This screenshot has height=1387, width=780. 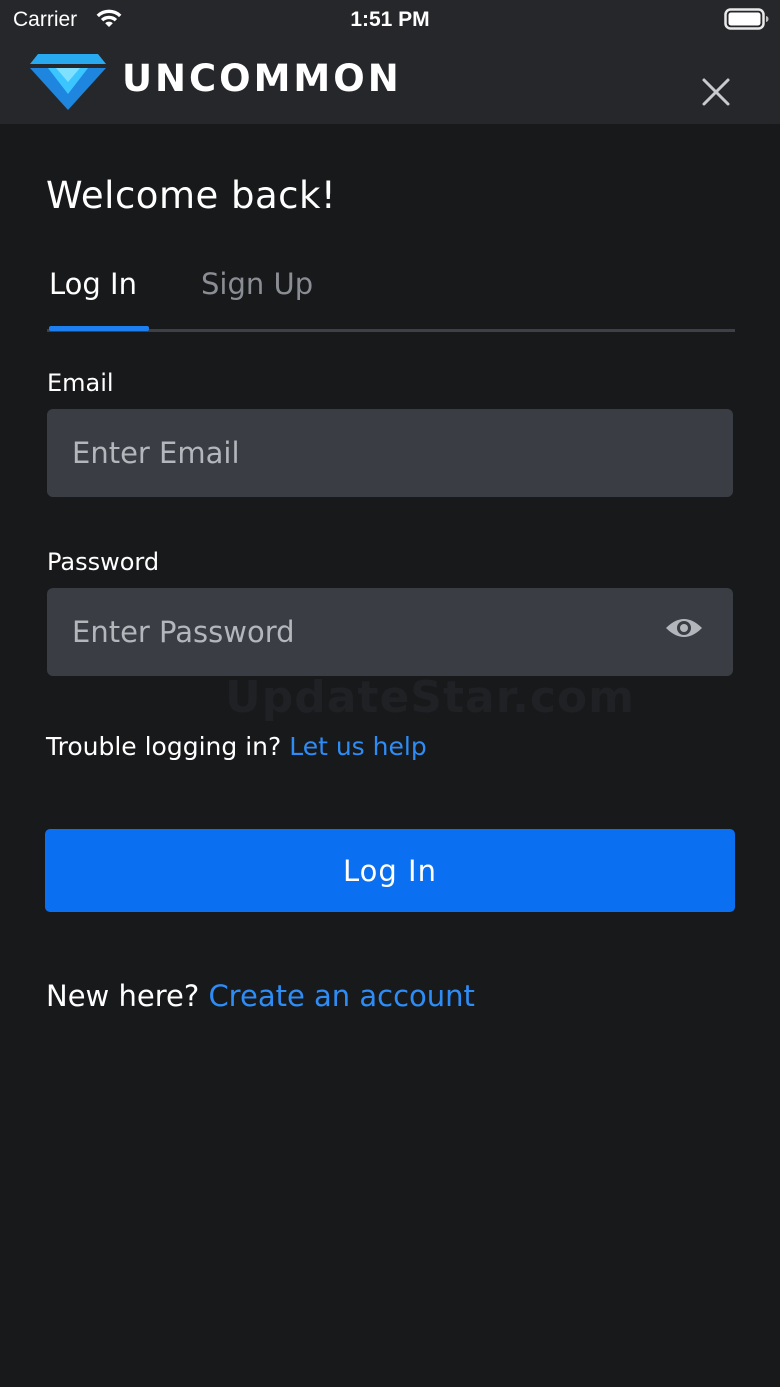 I want to click on help-link: Let us help, so click(x=357, y=746).